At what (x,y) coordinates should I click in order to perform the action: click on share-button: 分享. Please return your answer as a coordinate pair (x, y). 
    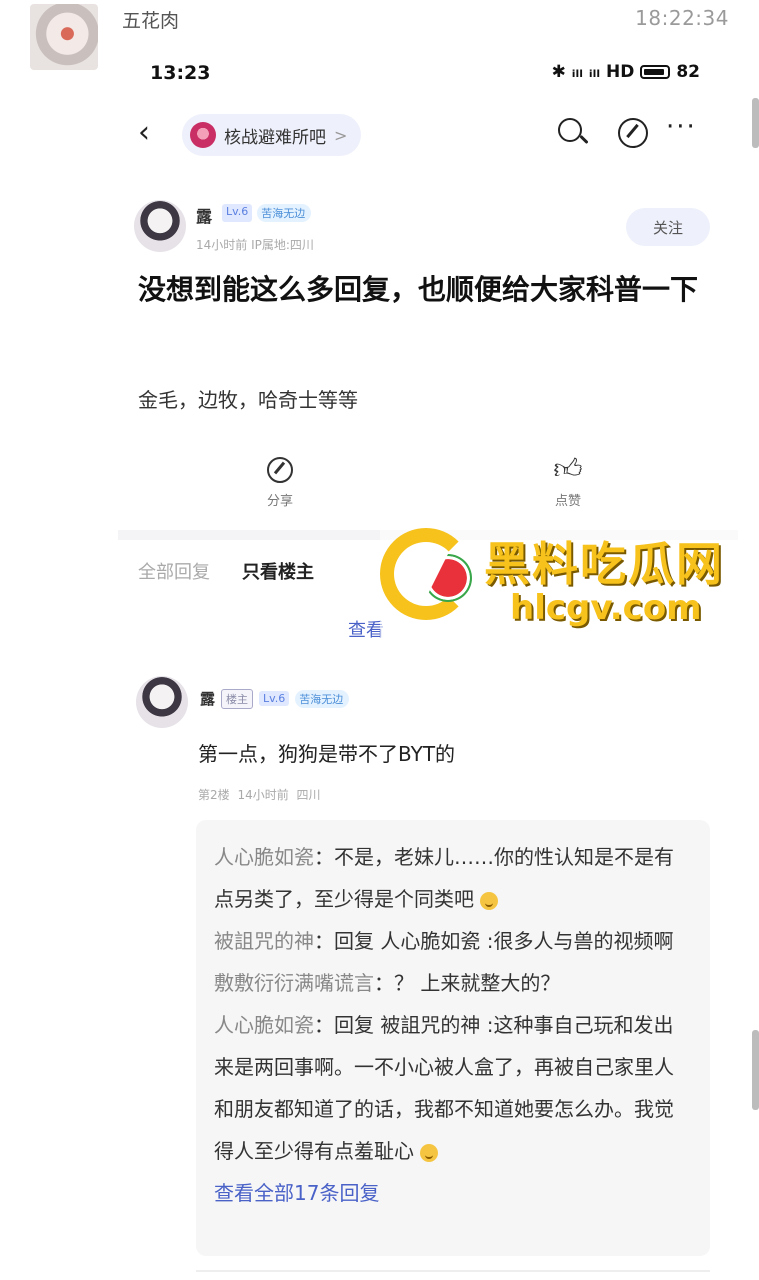
    Looking at the image, I should click on (280, 480).